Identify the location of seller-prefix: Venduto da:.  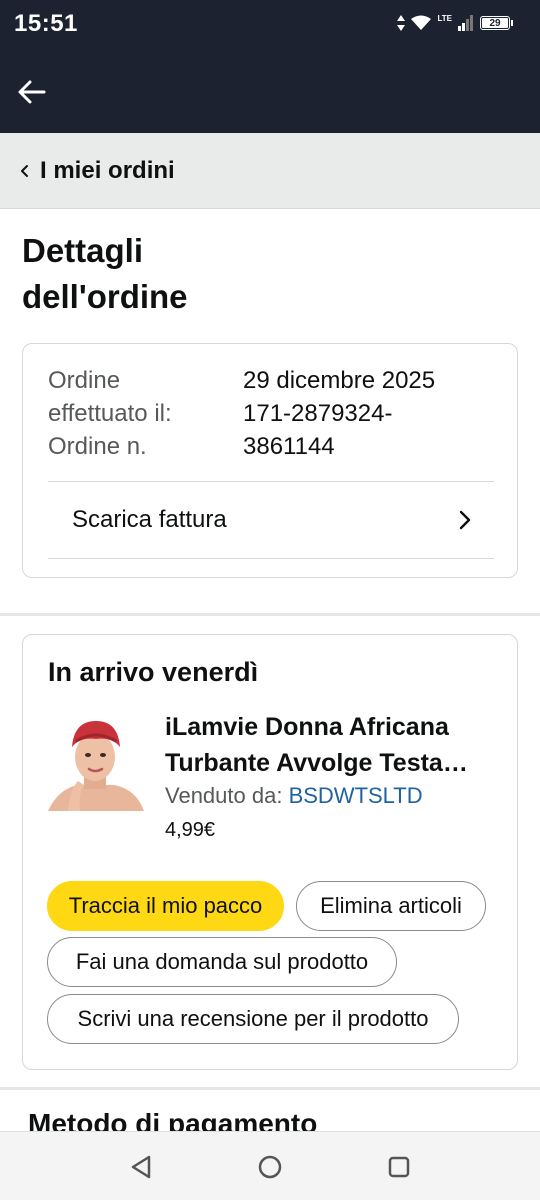
(227, 795).